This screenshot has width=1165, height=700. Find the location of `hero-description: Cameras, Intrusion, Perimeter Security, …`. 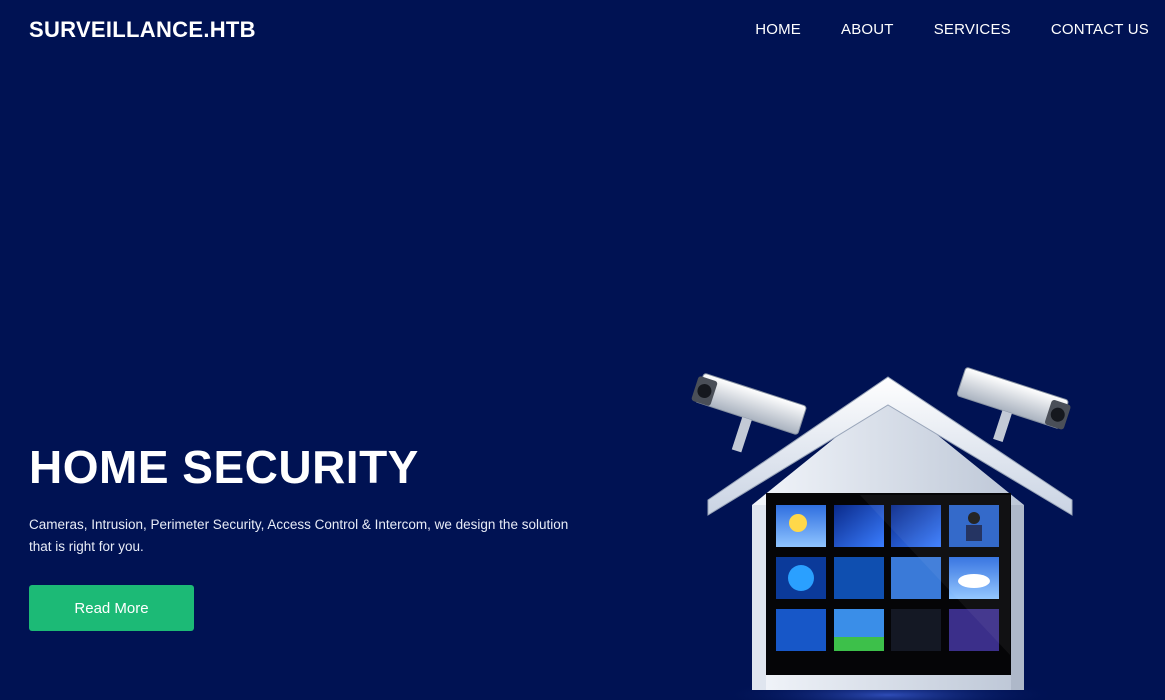

hero-description: Cameras, Intrusion, Perimeter Security, … is located at coordinates (299, 535).